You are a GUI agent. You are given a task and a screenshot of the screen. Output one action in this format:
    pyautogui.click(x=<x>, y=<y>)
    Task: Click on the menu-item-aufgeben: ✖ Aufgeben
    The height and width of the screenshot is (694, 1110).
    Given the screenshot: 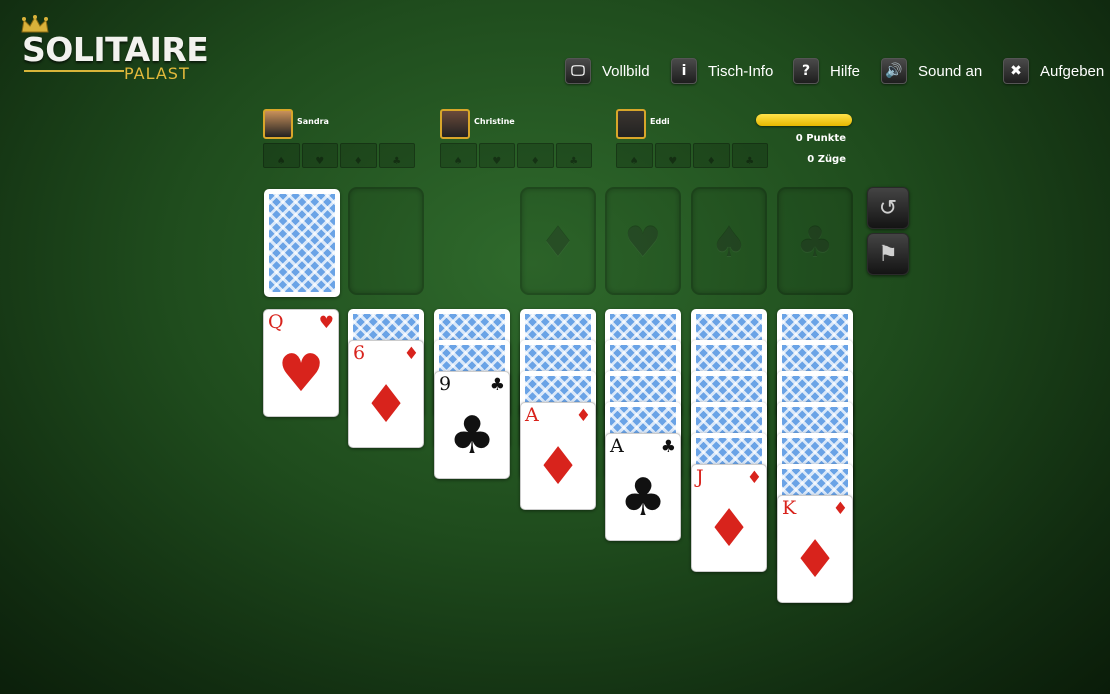 What is the action you would take?
    pyautogui.click(x=1053, y=71)
    